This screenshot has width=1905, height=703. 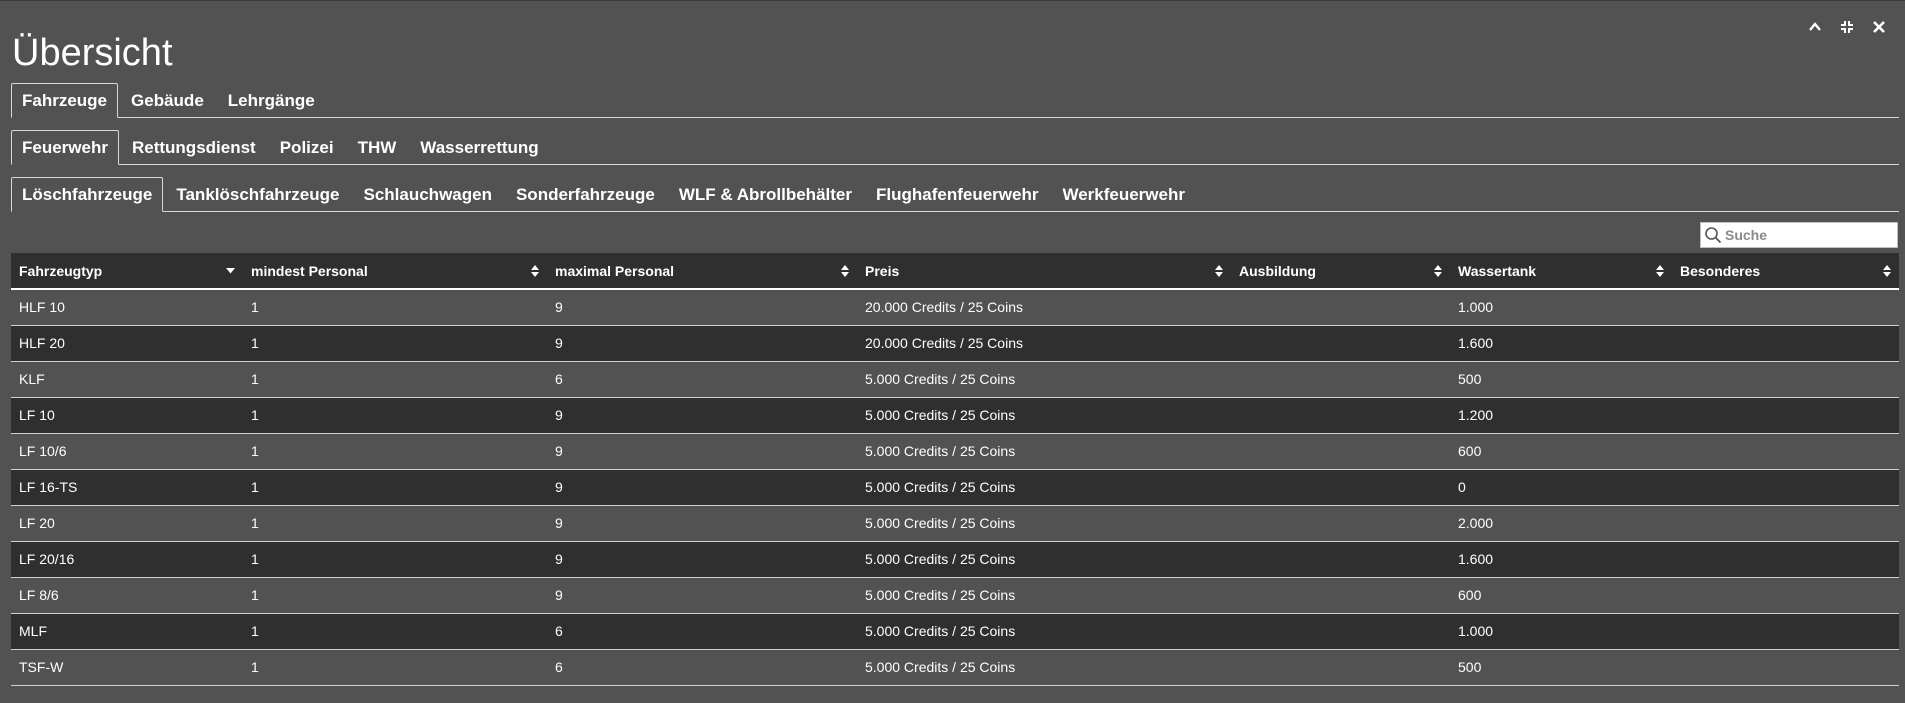 What do you see at coordinates (955, 307) in the screenshot?
I see `table-row: HLF 10 1 9 20.000 Credits / 25 Coins 1.000` at bounding box center [955, 307].